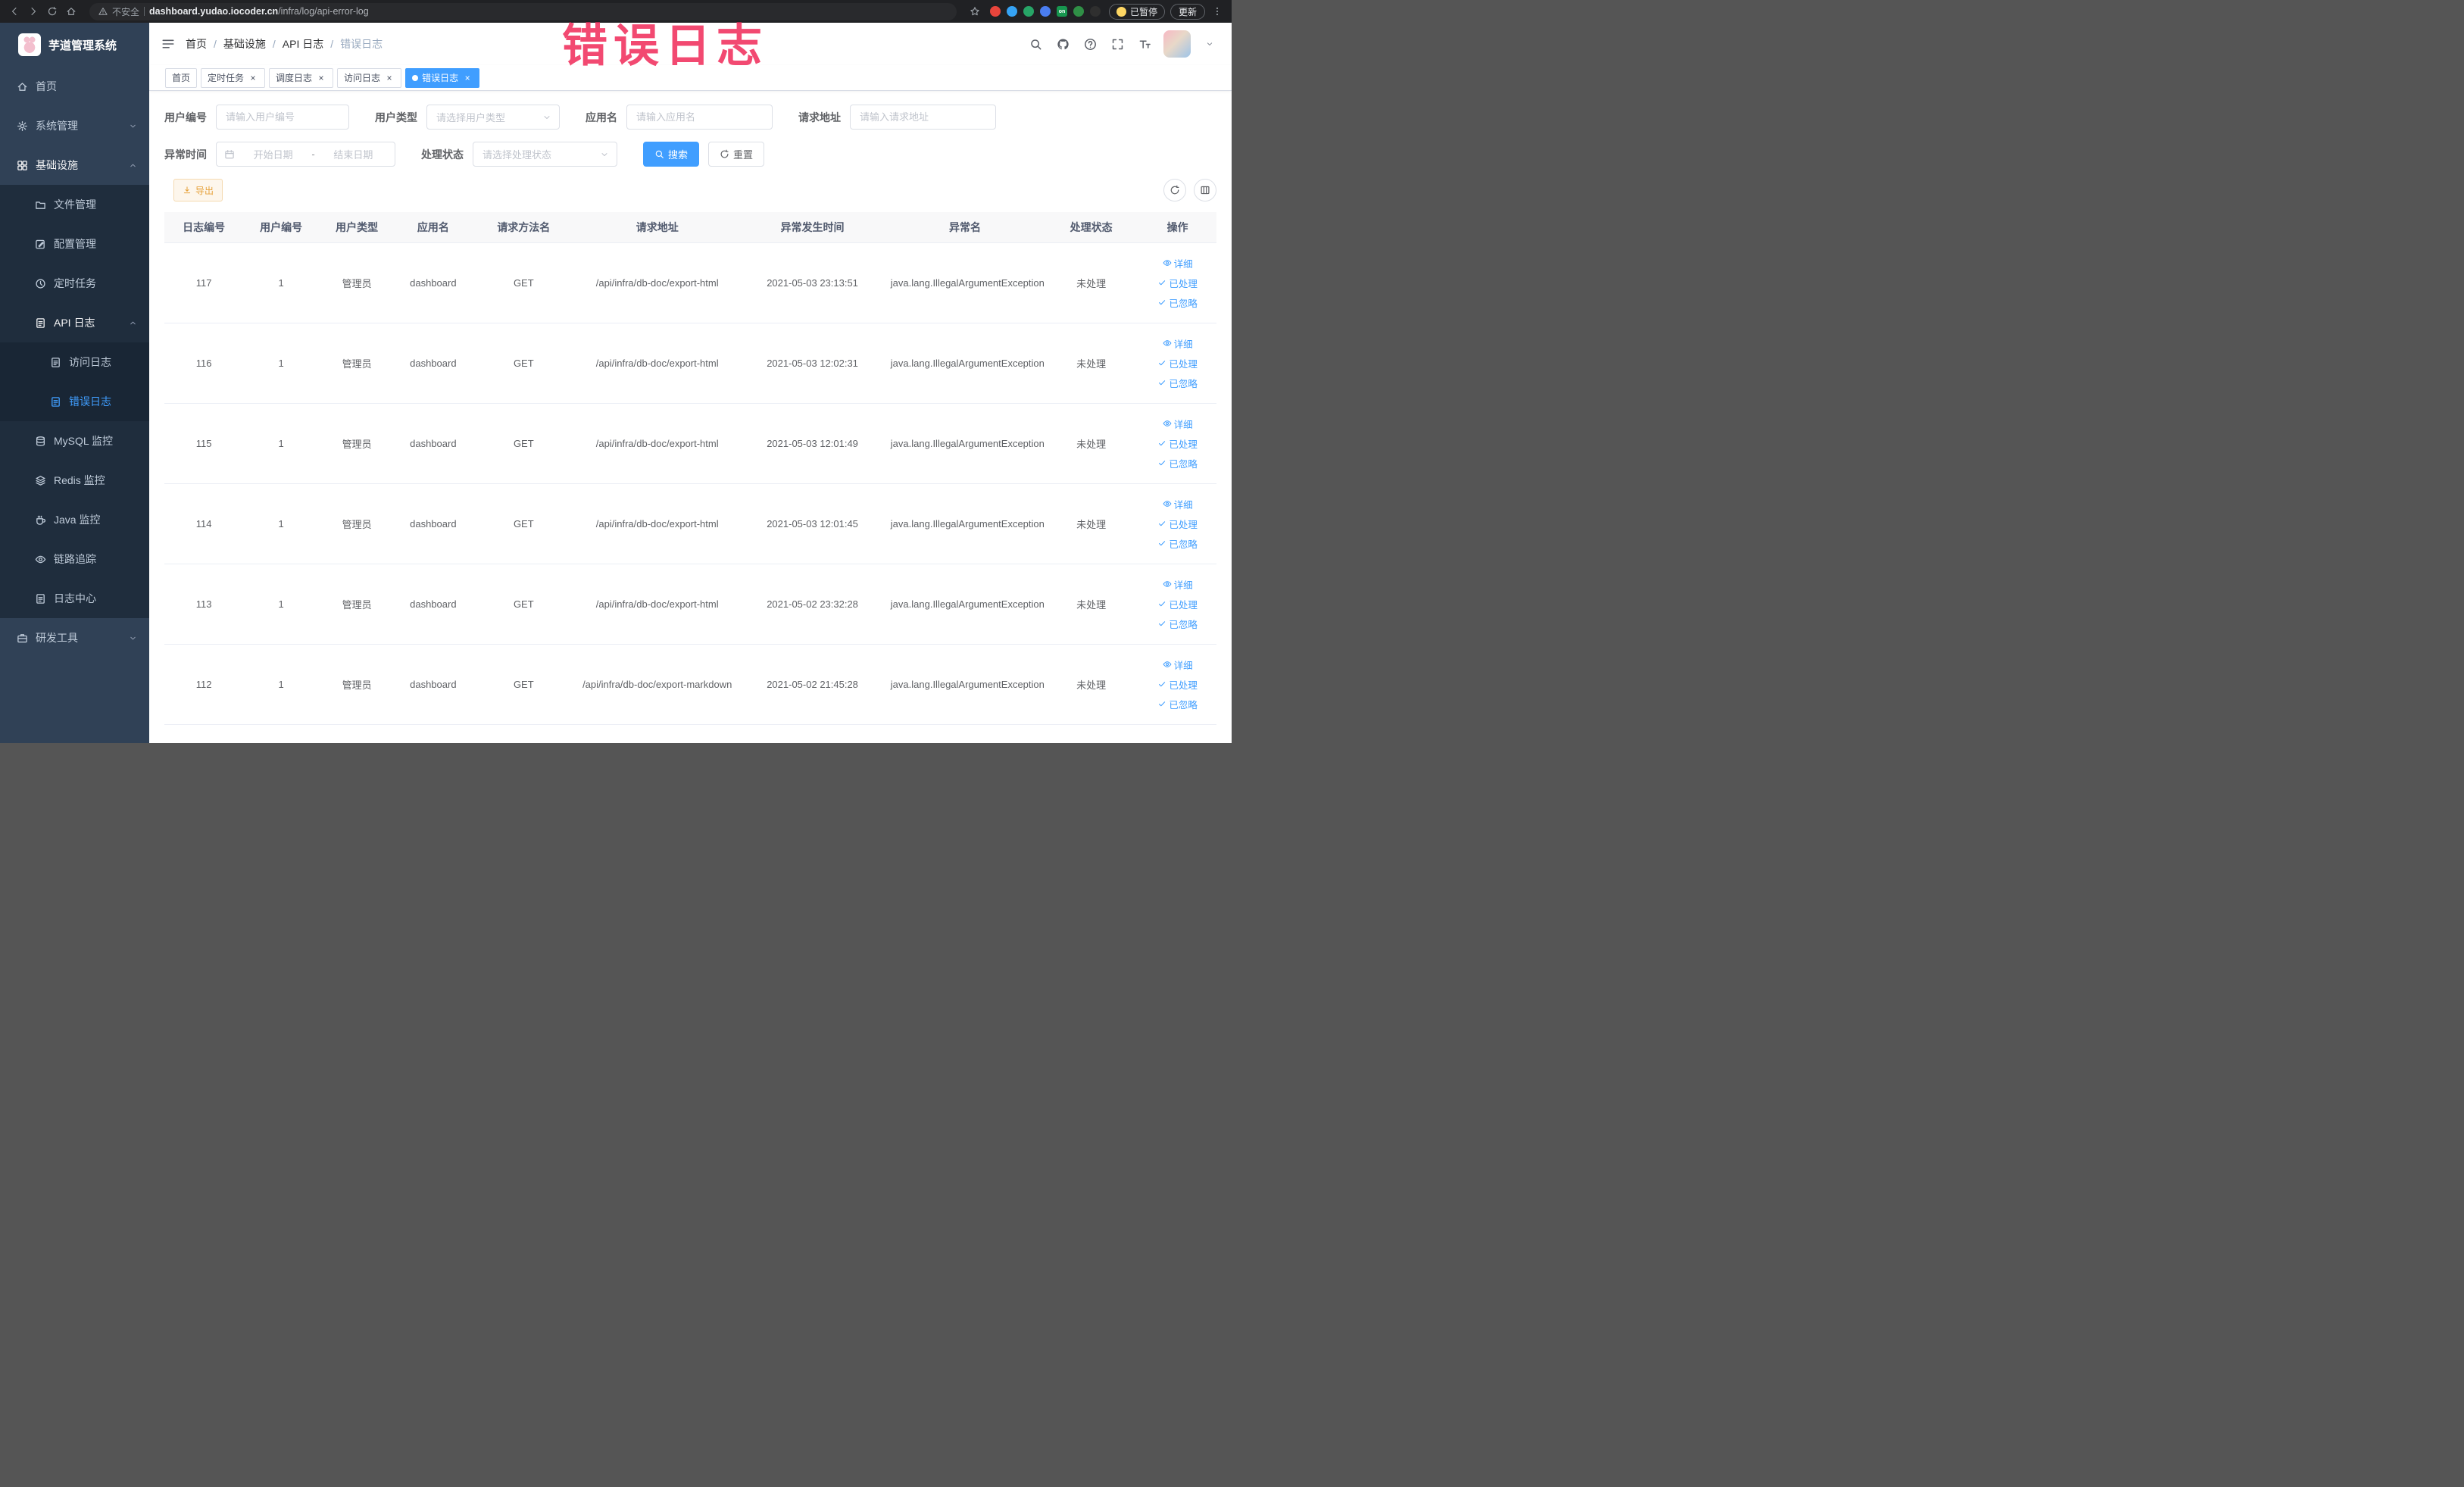 This screenshot has width=2464, height=1487. I want to click on check-icon, so click(1161, 462).